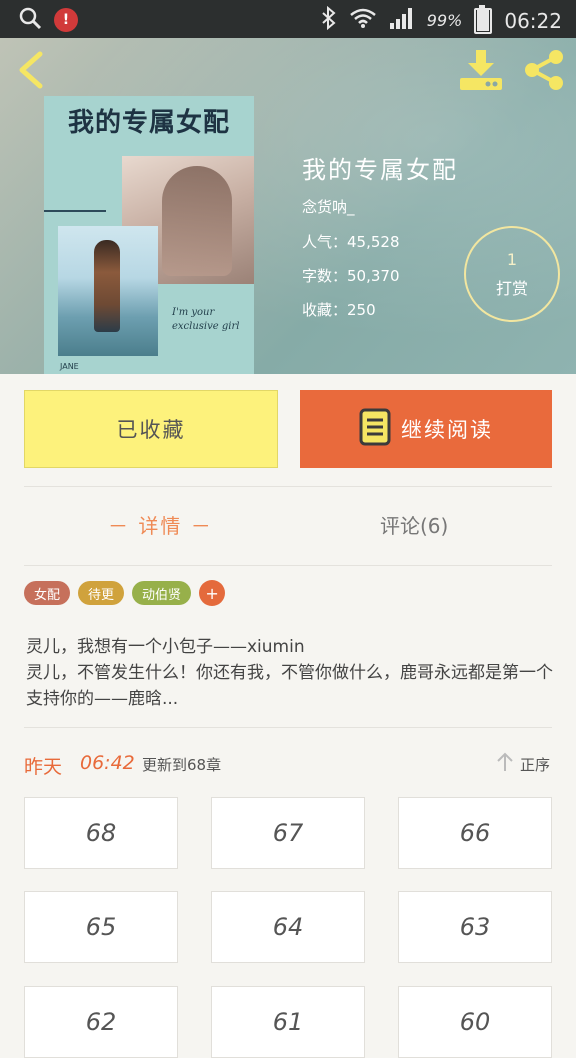  What do you see at coordinates (165, 647) in the screenshot?
I see `description-line: 灵儿，我想有一个小包子——xiumin` at bounding box center [165, 647].